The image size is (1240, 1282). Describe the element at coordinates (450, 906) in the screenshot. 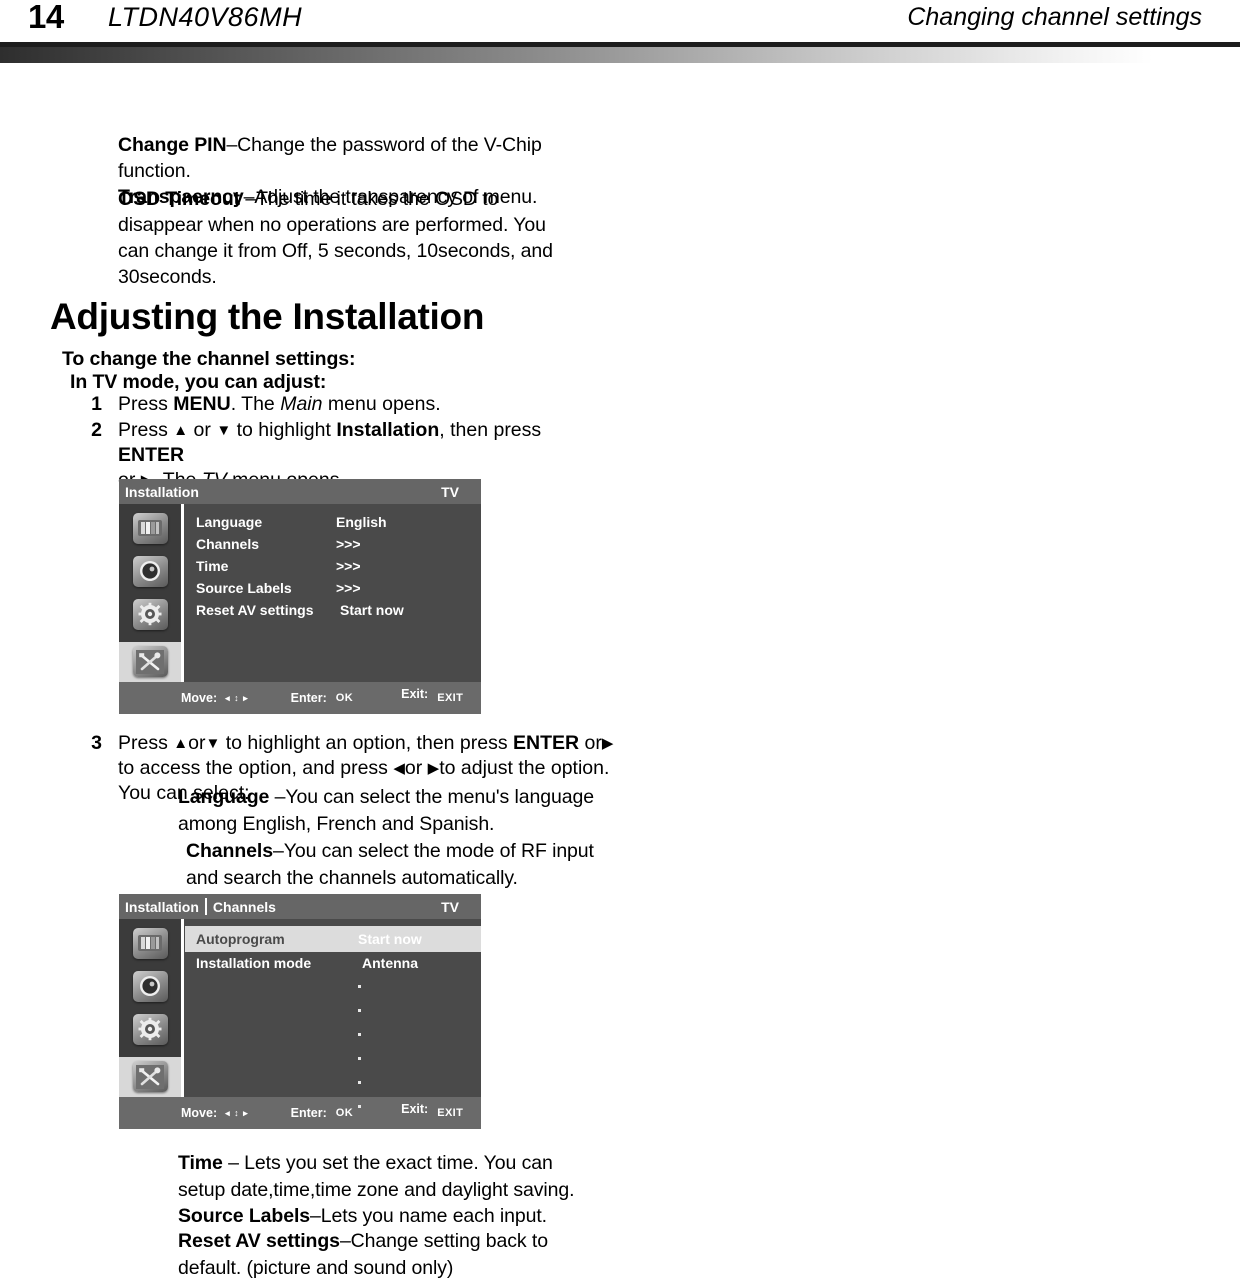

I see `osd2-mode-label: TV` at that location.